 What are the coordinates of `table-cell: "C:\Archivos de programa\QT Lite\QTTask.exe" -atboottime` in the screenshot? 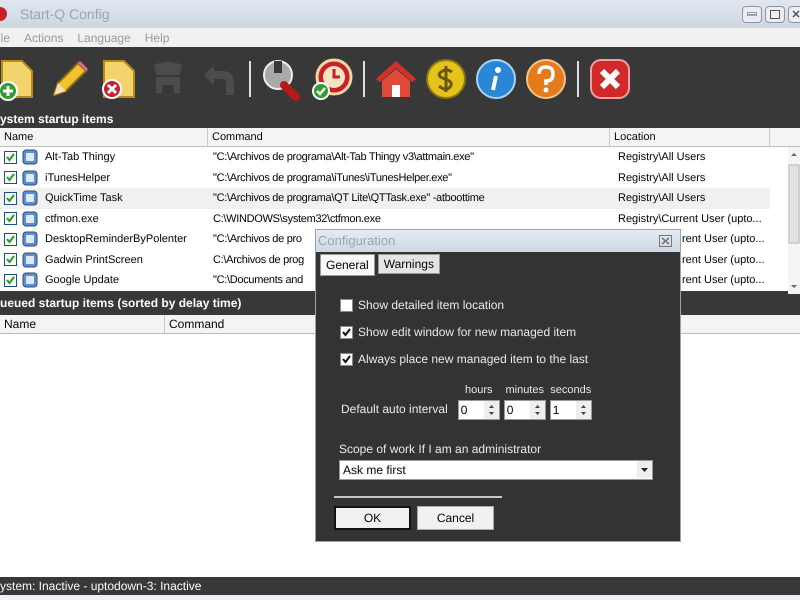 It's located at (348, 198).